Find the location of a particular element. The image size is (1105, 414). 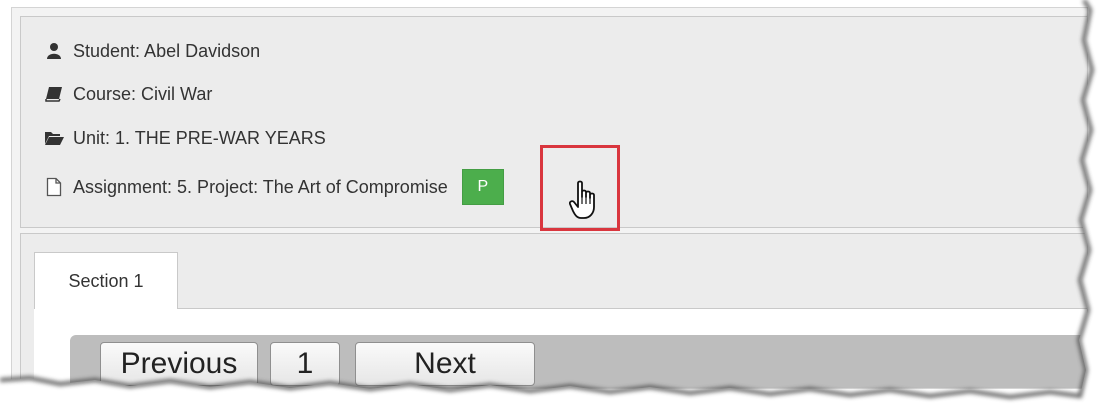

course-row: Course: Civil War is located at coordinates (127, 94).